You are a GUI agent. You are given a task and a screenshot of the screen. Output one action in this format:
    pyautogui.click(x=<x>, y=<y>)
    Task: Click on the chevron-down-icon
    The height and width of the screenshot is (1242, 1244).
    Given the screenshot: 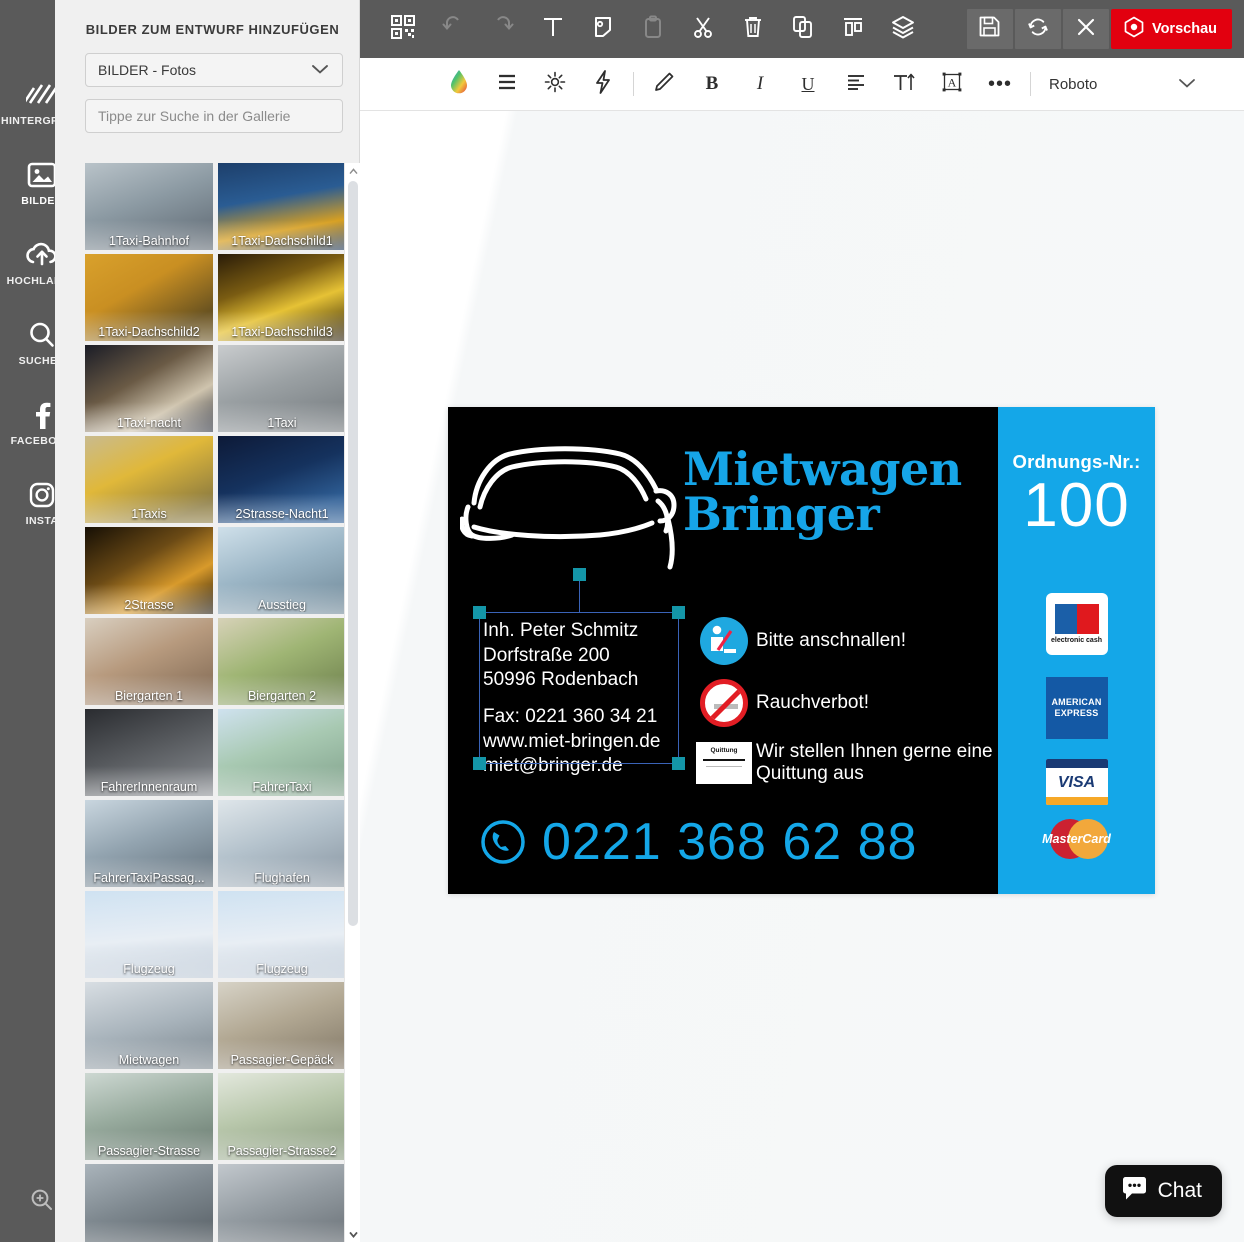 What is the action you would take?
    pyautogui.click(x=1187, y=84)
    